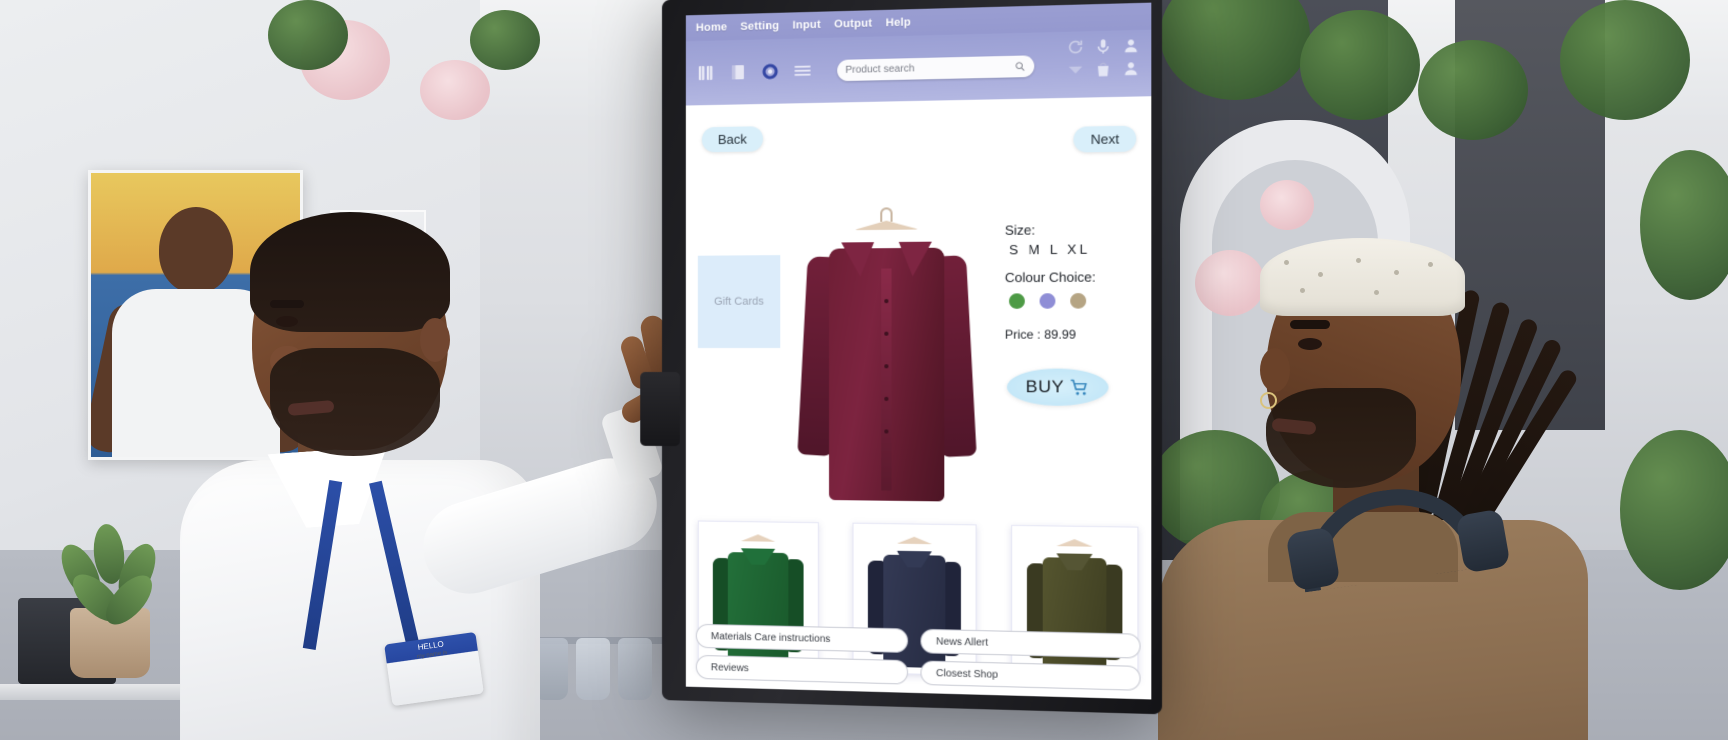 The height and width of the screenshot is (740, 1728). I want to click on headphone-cup, so click(1483, 541).